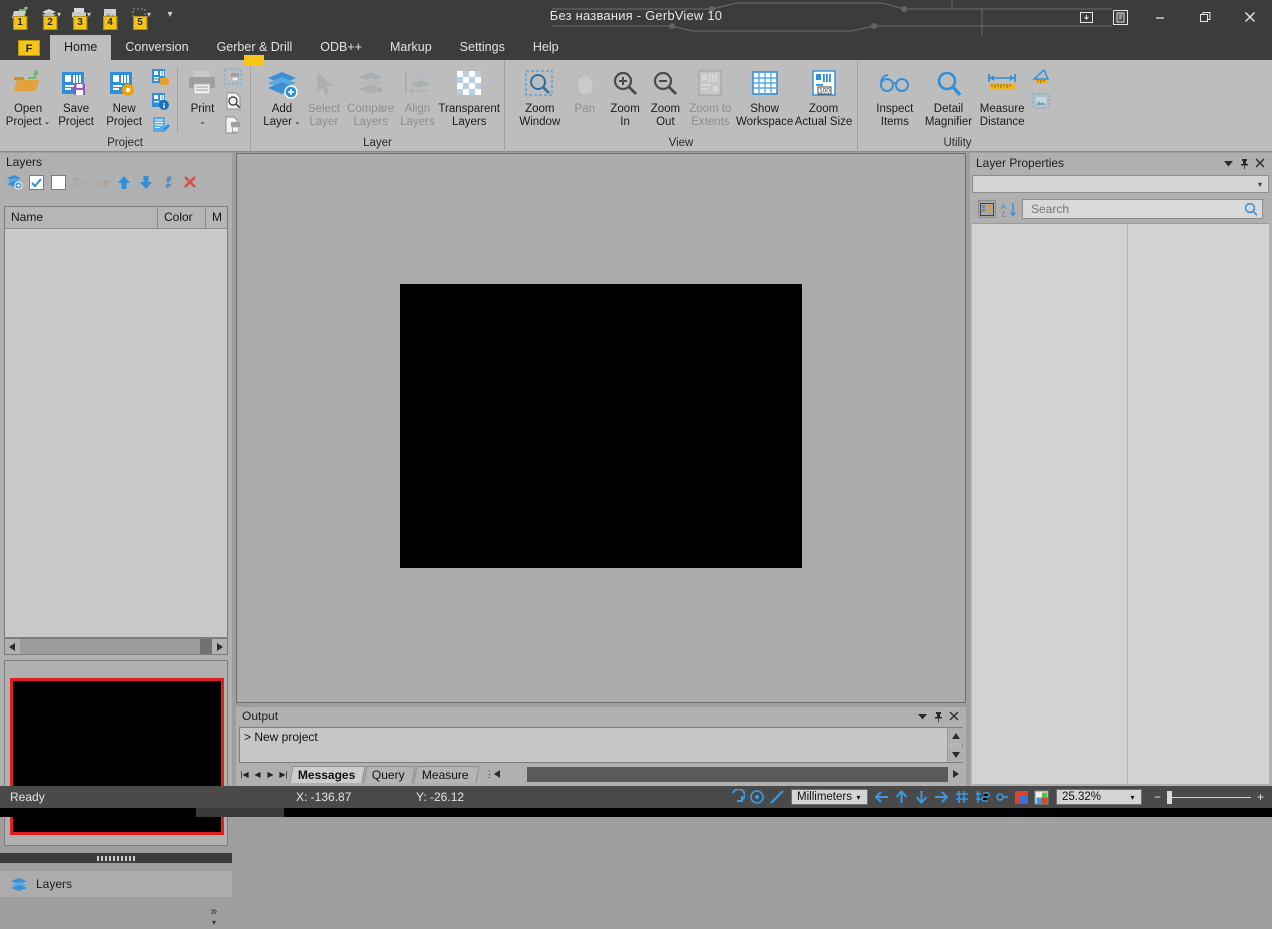 The image size is (1272, 929). What do you see at coordinates (282, 98) in the screenshot?
I see `add-layer-button: Add Layer ⌄` at bounding box center [282, 98].